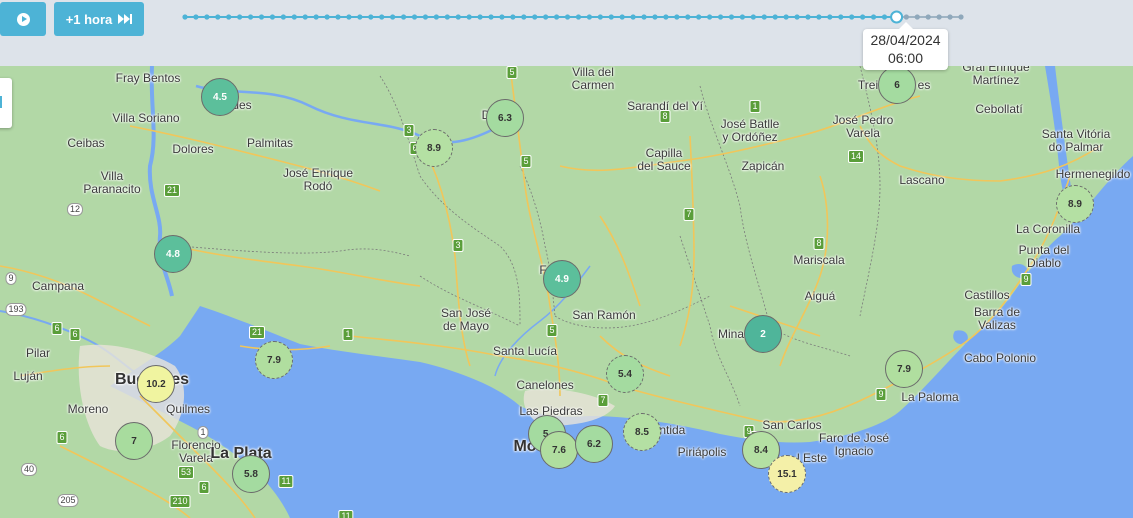 The image size is (1133, 518). What do you see at coordinates (134, 441) in the screenshot?
I see `station-marker-s13: 7` at bounding box center [134, 441].